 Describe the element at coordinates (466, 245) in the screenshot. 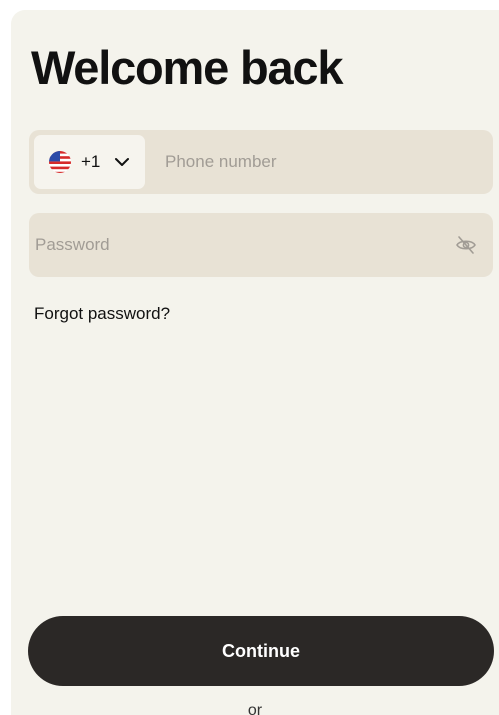

I see `eye-off-icon` at that location.